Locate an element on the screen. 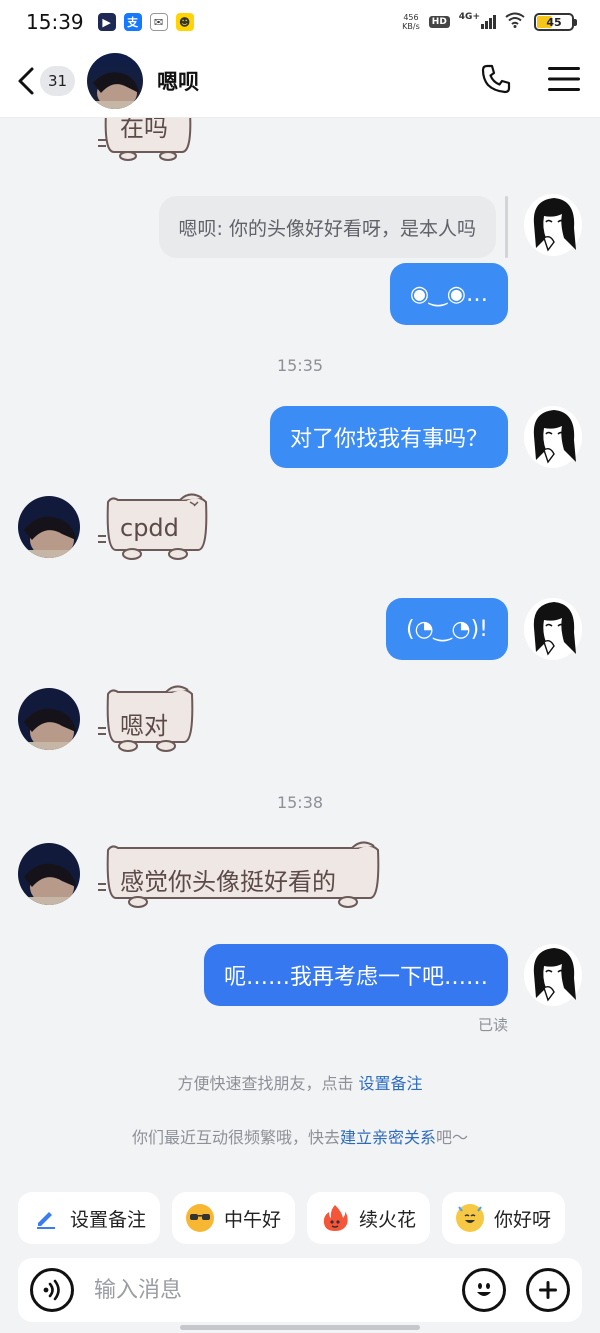  build-relationship-link: 建立亲密关系 is located at coordinates (388, 1137).